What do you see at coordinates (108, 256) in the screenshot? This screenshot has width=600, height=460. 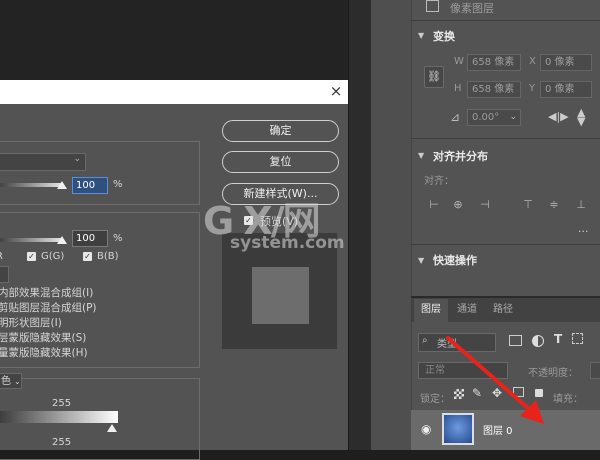 I see `channel-b-label: B(B)` at bounding box center [108, 256].